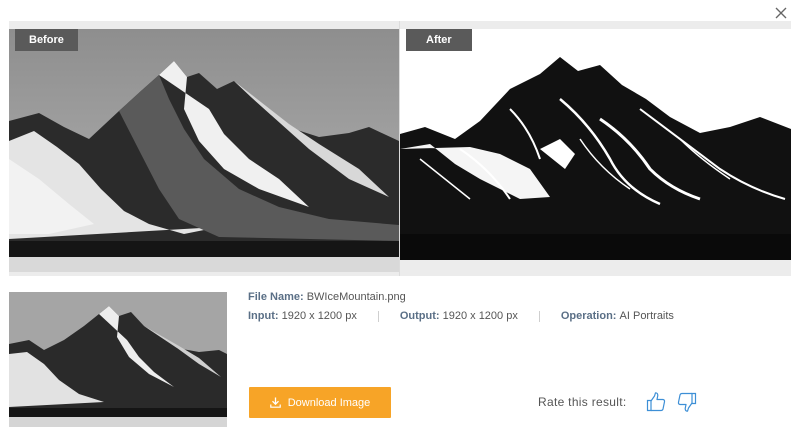 The image size is (800, 443). I want to click on thumbs-up-button, so click(656, 402).